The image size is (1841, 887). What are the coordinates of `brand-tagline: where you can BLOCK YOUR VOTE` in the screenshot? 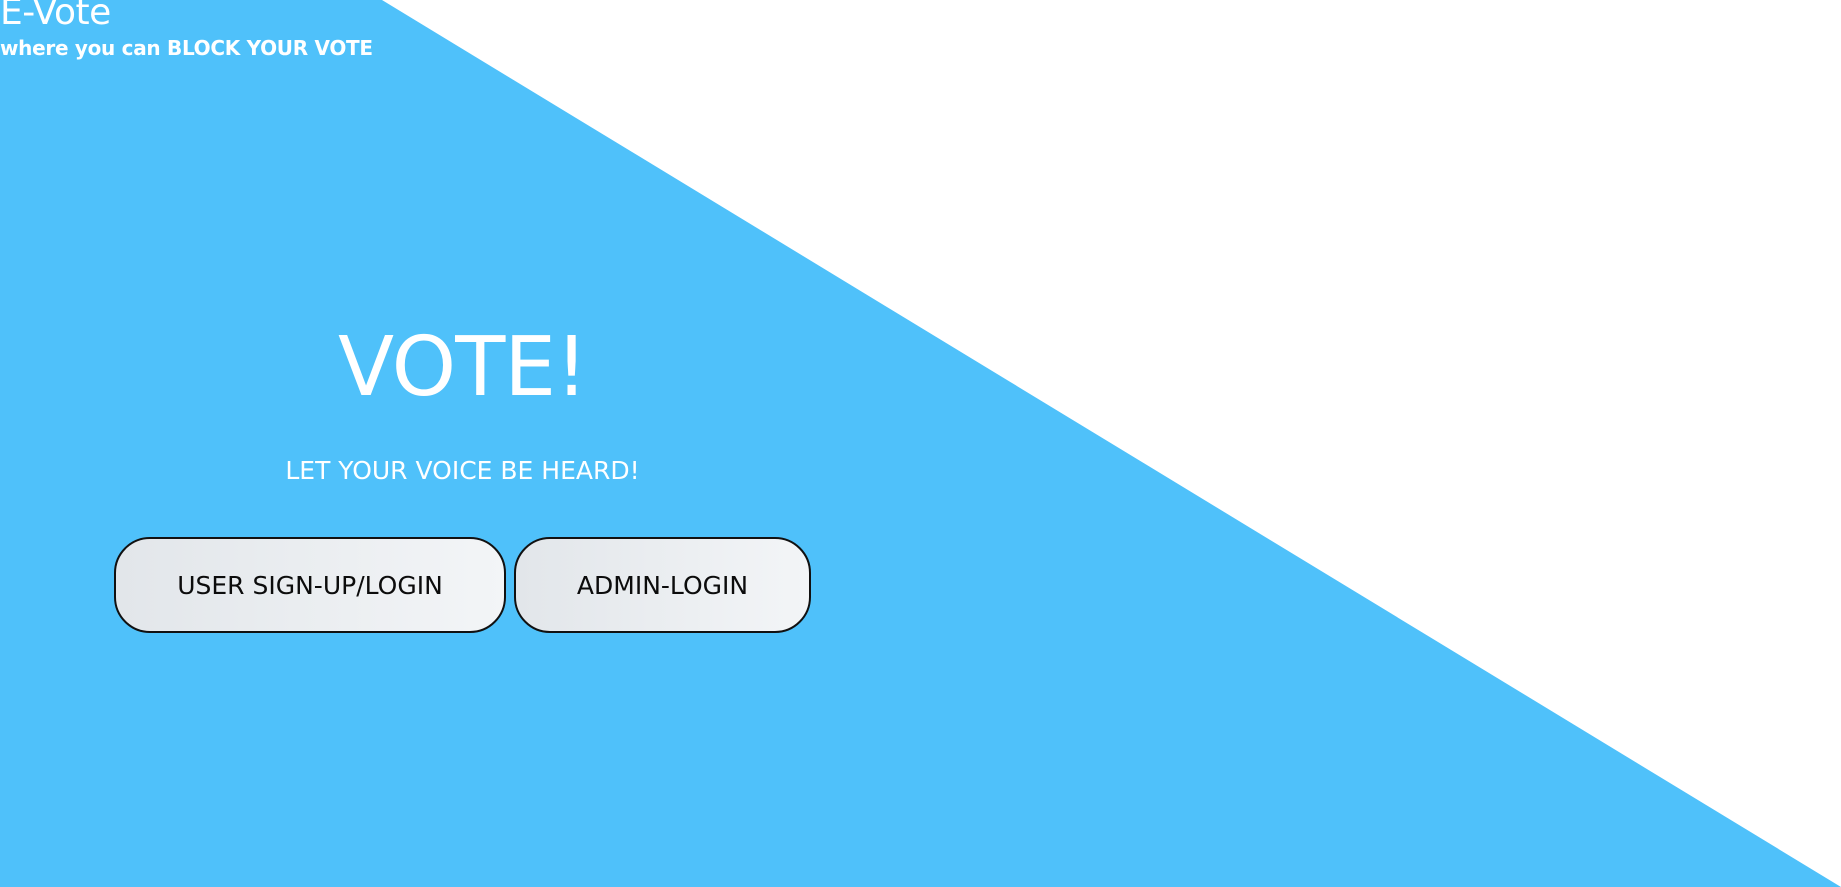 It's located at (186, 48).